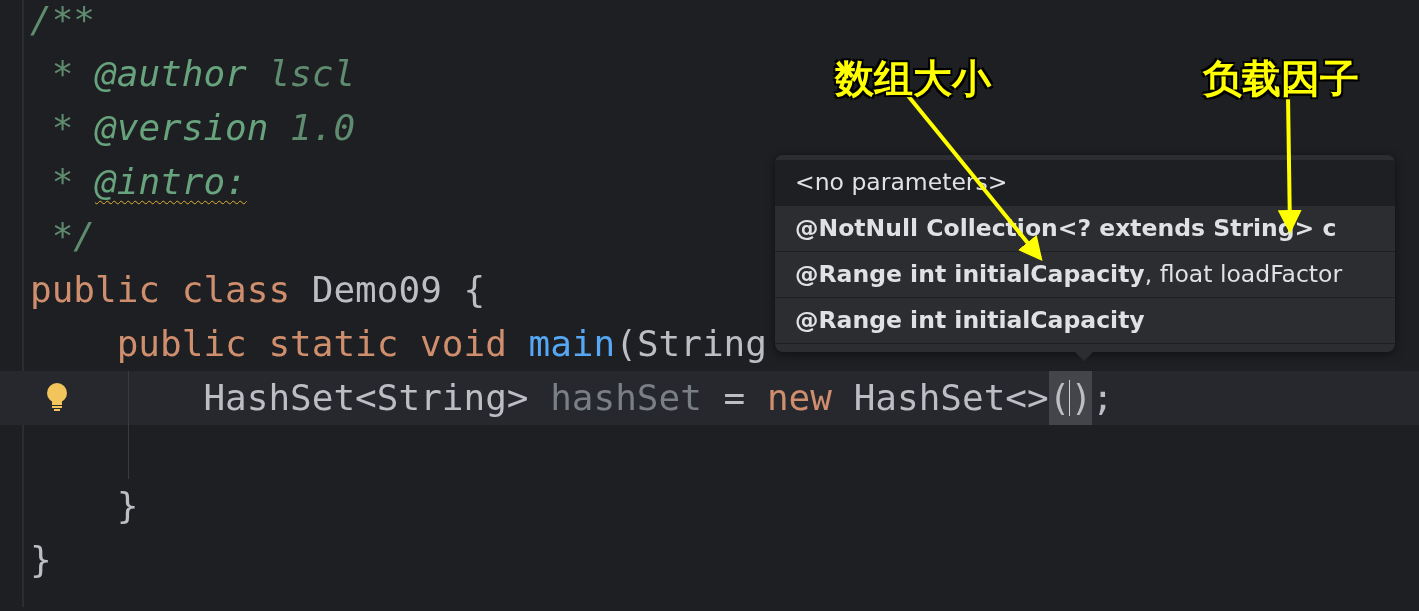 The image size is (1419, 611). I want to click on code-token: =, so click(734, 398).